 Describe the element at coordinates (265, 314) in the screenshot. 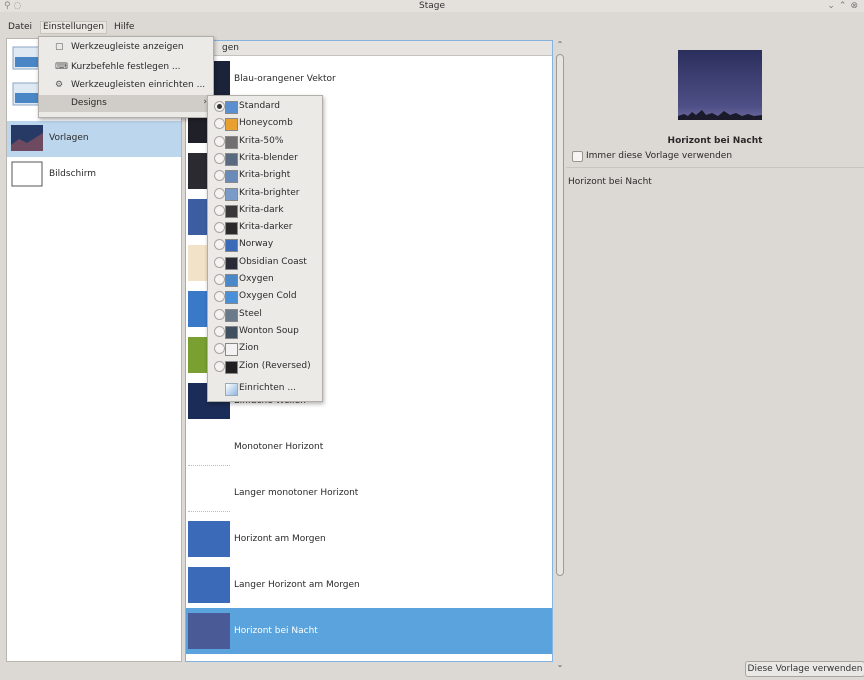

I see `design-option: Steel` at that location.